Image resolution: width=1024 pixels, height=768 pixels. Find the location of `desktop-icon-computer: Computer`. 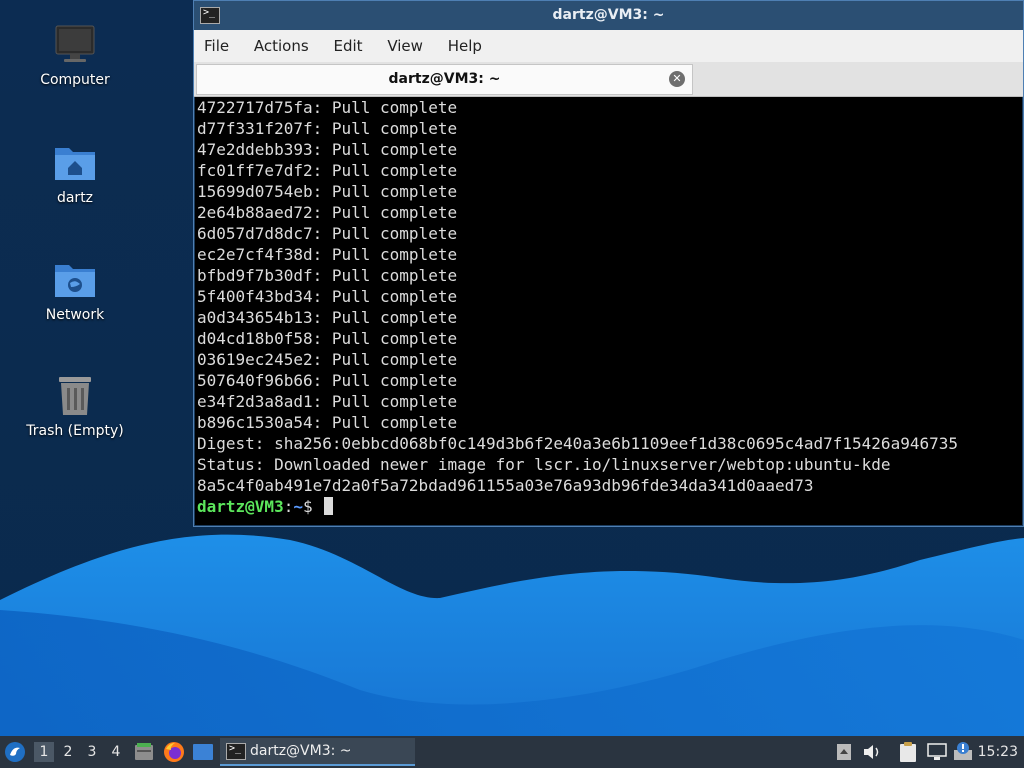

desktop-icon-computer: Computer is located at coordinates (75, 55).